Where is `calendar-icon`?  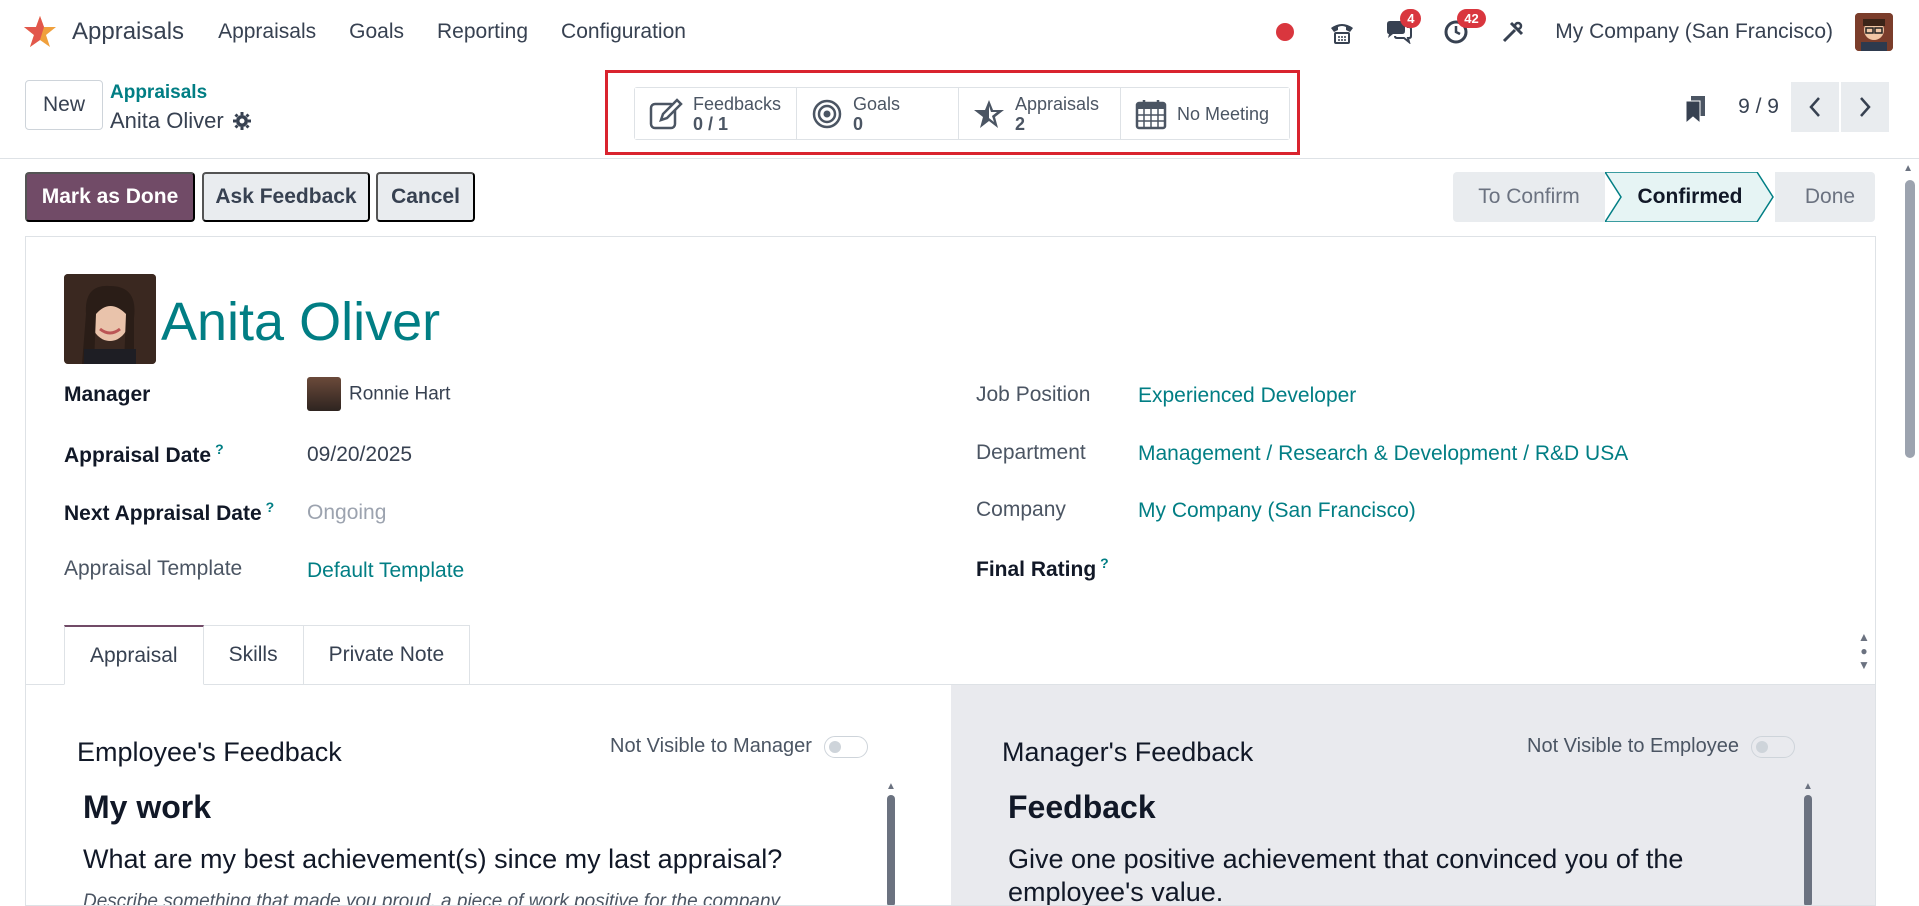 calendar-icon is located at coordinates (1151, 114).